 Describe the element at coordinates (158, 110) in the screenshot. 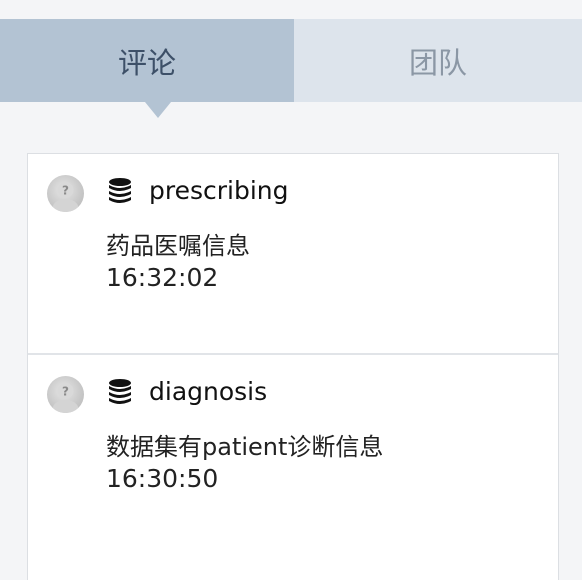

I see `active-tab-pointer` at that location.